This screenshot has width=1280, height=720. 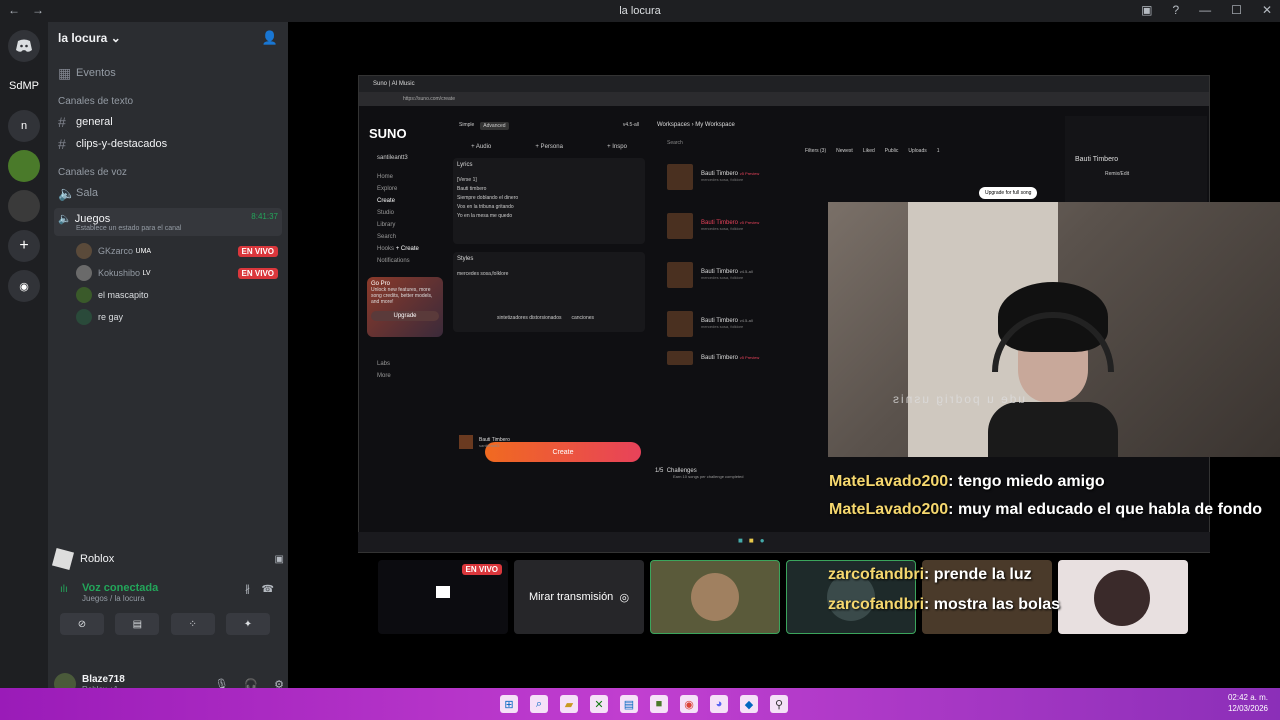 What do you see at coordinates (719, 704) in the screenshot?
I see `discord-icon: ◕` at bounding box center [719, 704].